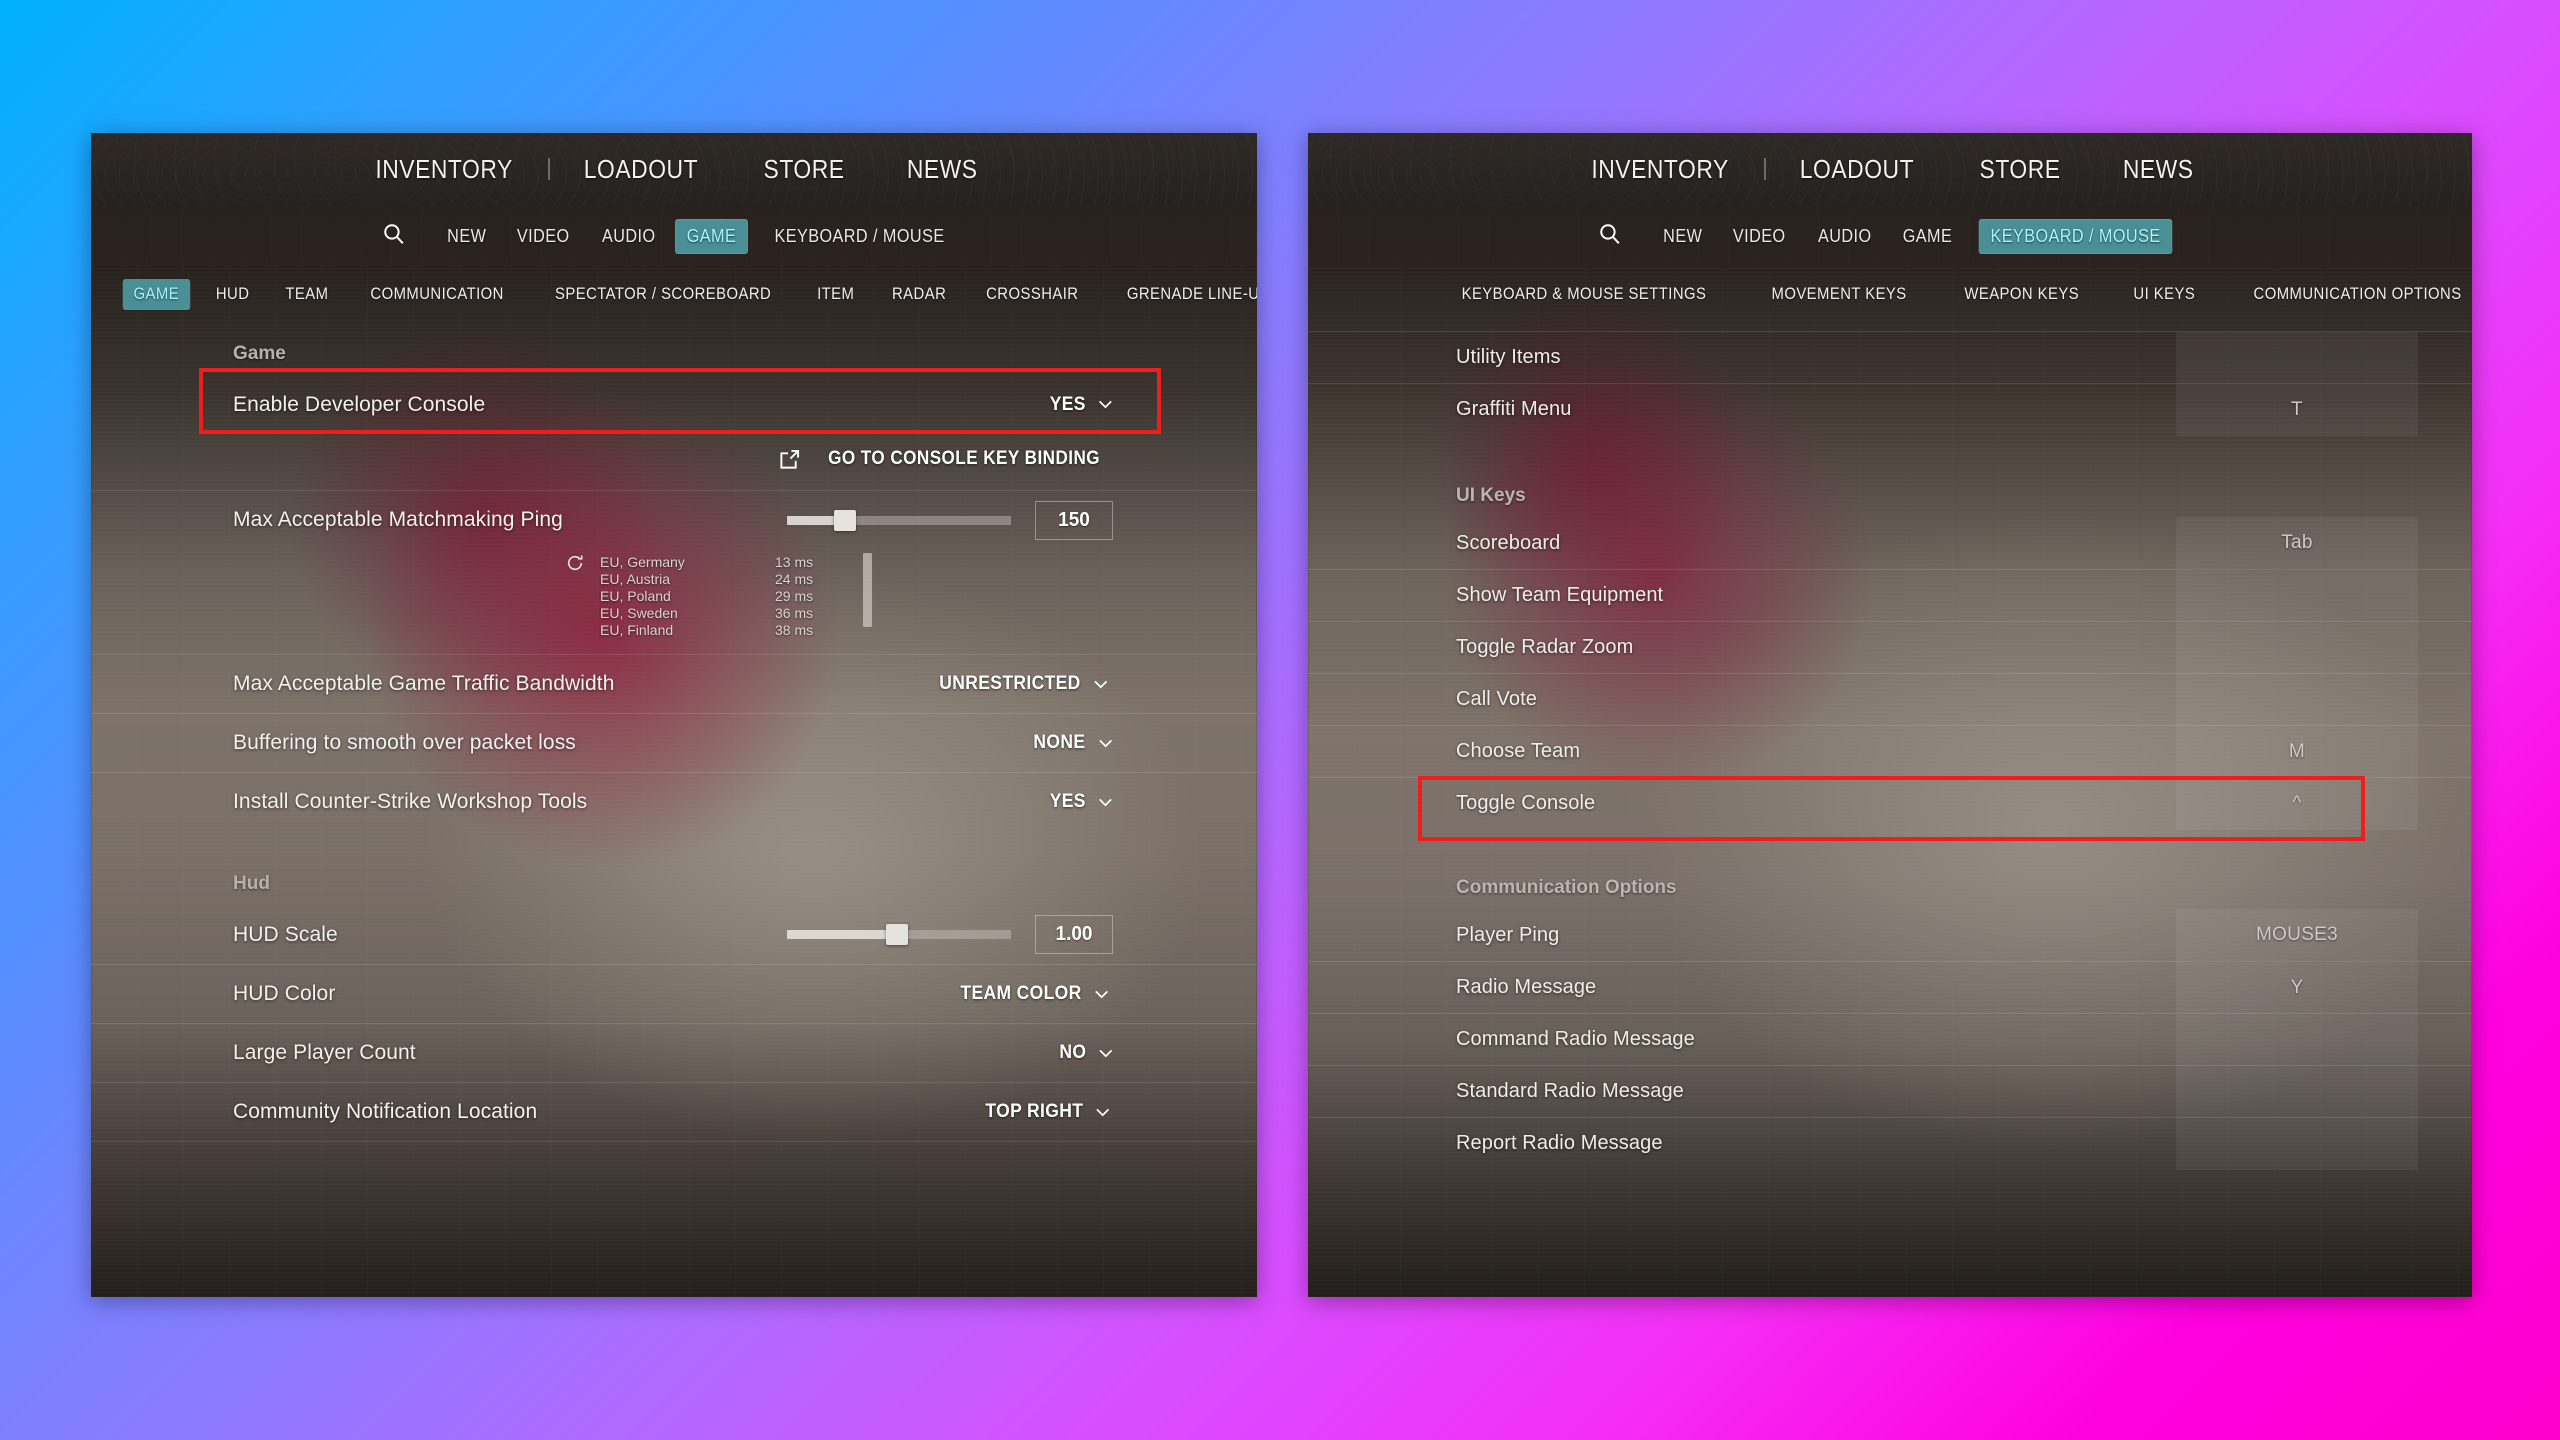 Image resolution: width=2560 pixels, height=1440 pixels. Describe the element at coordinates (1890, 751) in the screenshot. I see `keybind-row-choose-team: Choose Team M` at that location.